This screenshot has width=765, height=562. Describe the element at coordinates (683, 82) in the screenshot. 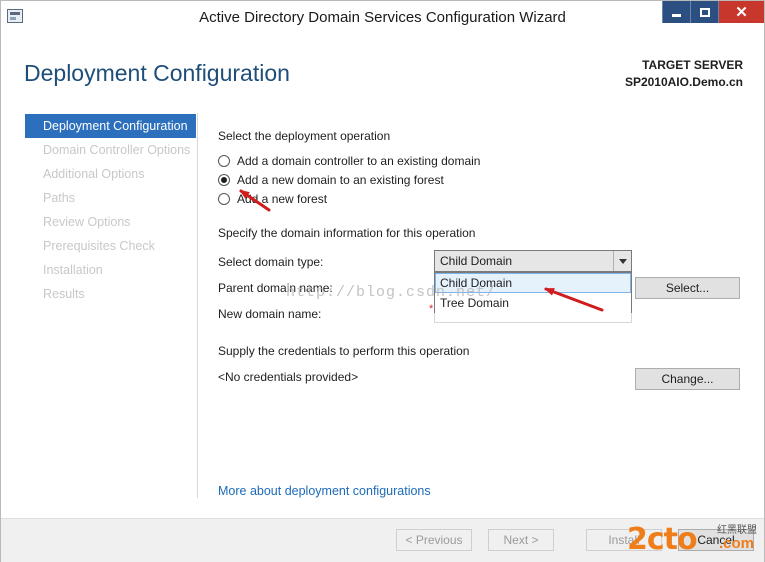

I see `target-server-name: SP2010AIO.Demo.cn` at that location.